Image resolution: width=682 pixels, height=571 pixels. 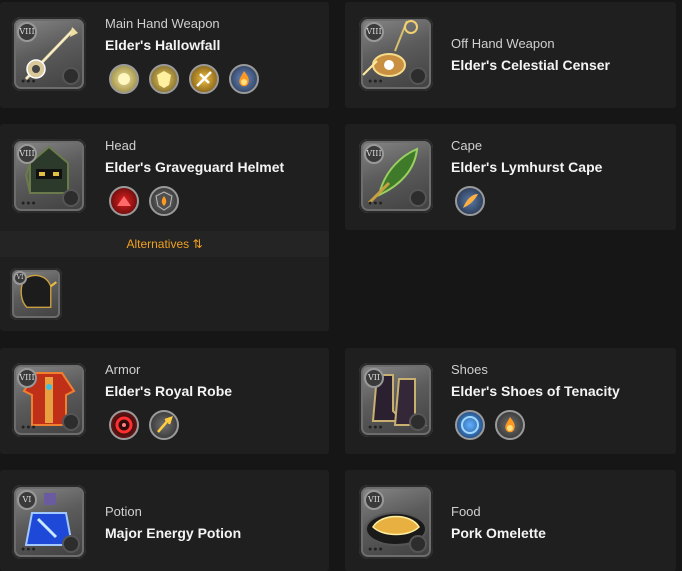 I want to click on celestial-censer-item-icon: VIII ●●●, so click(x=396, y=54).